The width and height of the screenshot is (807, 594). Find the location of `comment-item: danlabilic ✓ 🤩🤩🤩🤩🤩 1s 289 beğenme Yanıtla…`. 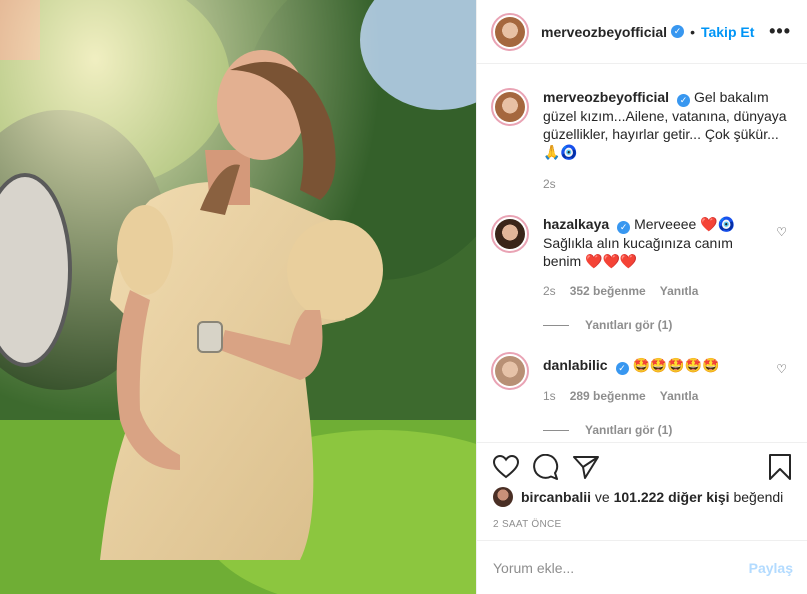

comment-item: danlabilic ✓ 🤩🤩🤩🤩🤩 1s 289 beğenme Yanıtla… is located at coordinates (641, 378).